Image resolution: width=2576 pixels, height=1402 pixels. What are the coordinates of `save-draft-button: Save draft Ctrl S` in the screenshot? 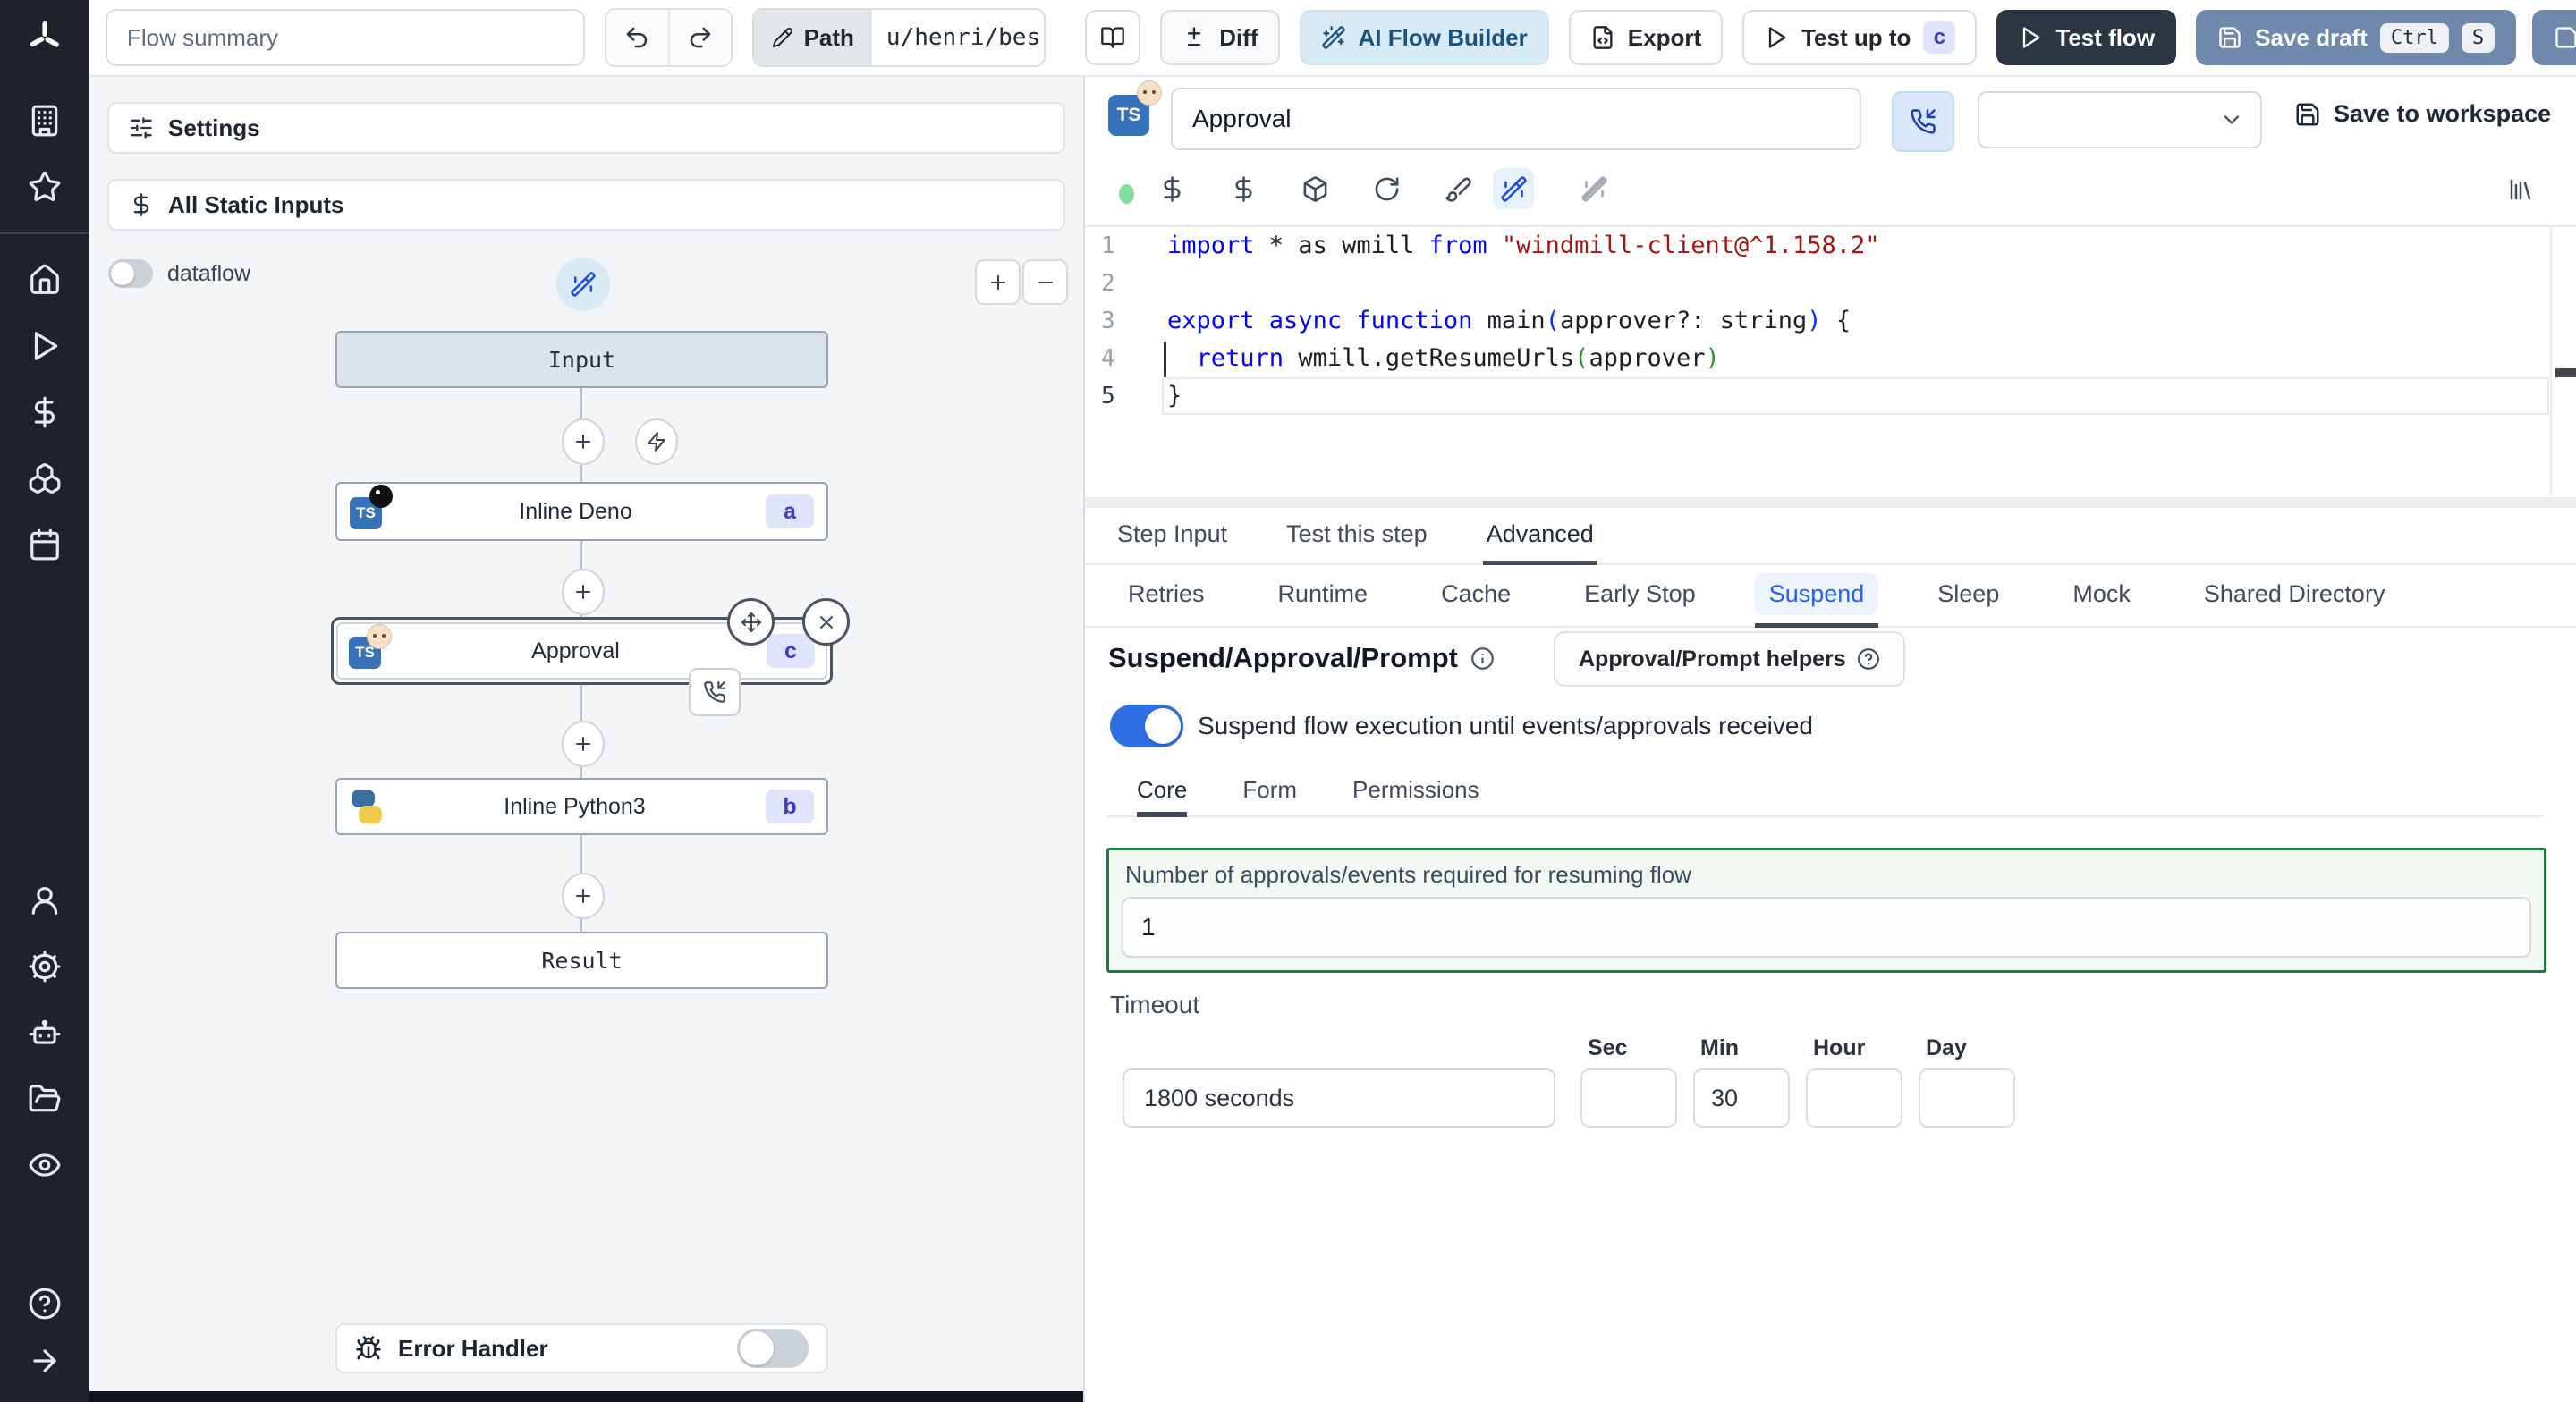 It's located at (2356, 37).